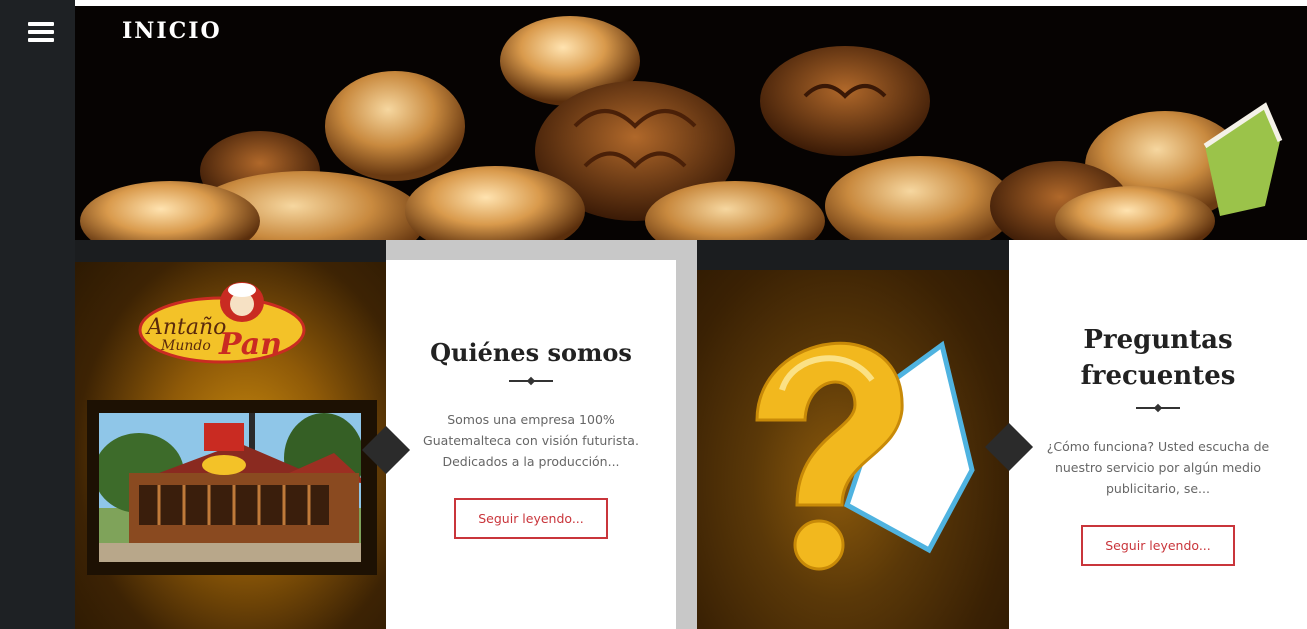 The height and width of the screenshot is (629, 1307). I want to click on hamburger-menu-icon, so click(41, 32).